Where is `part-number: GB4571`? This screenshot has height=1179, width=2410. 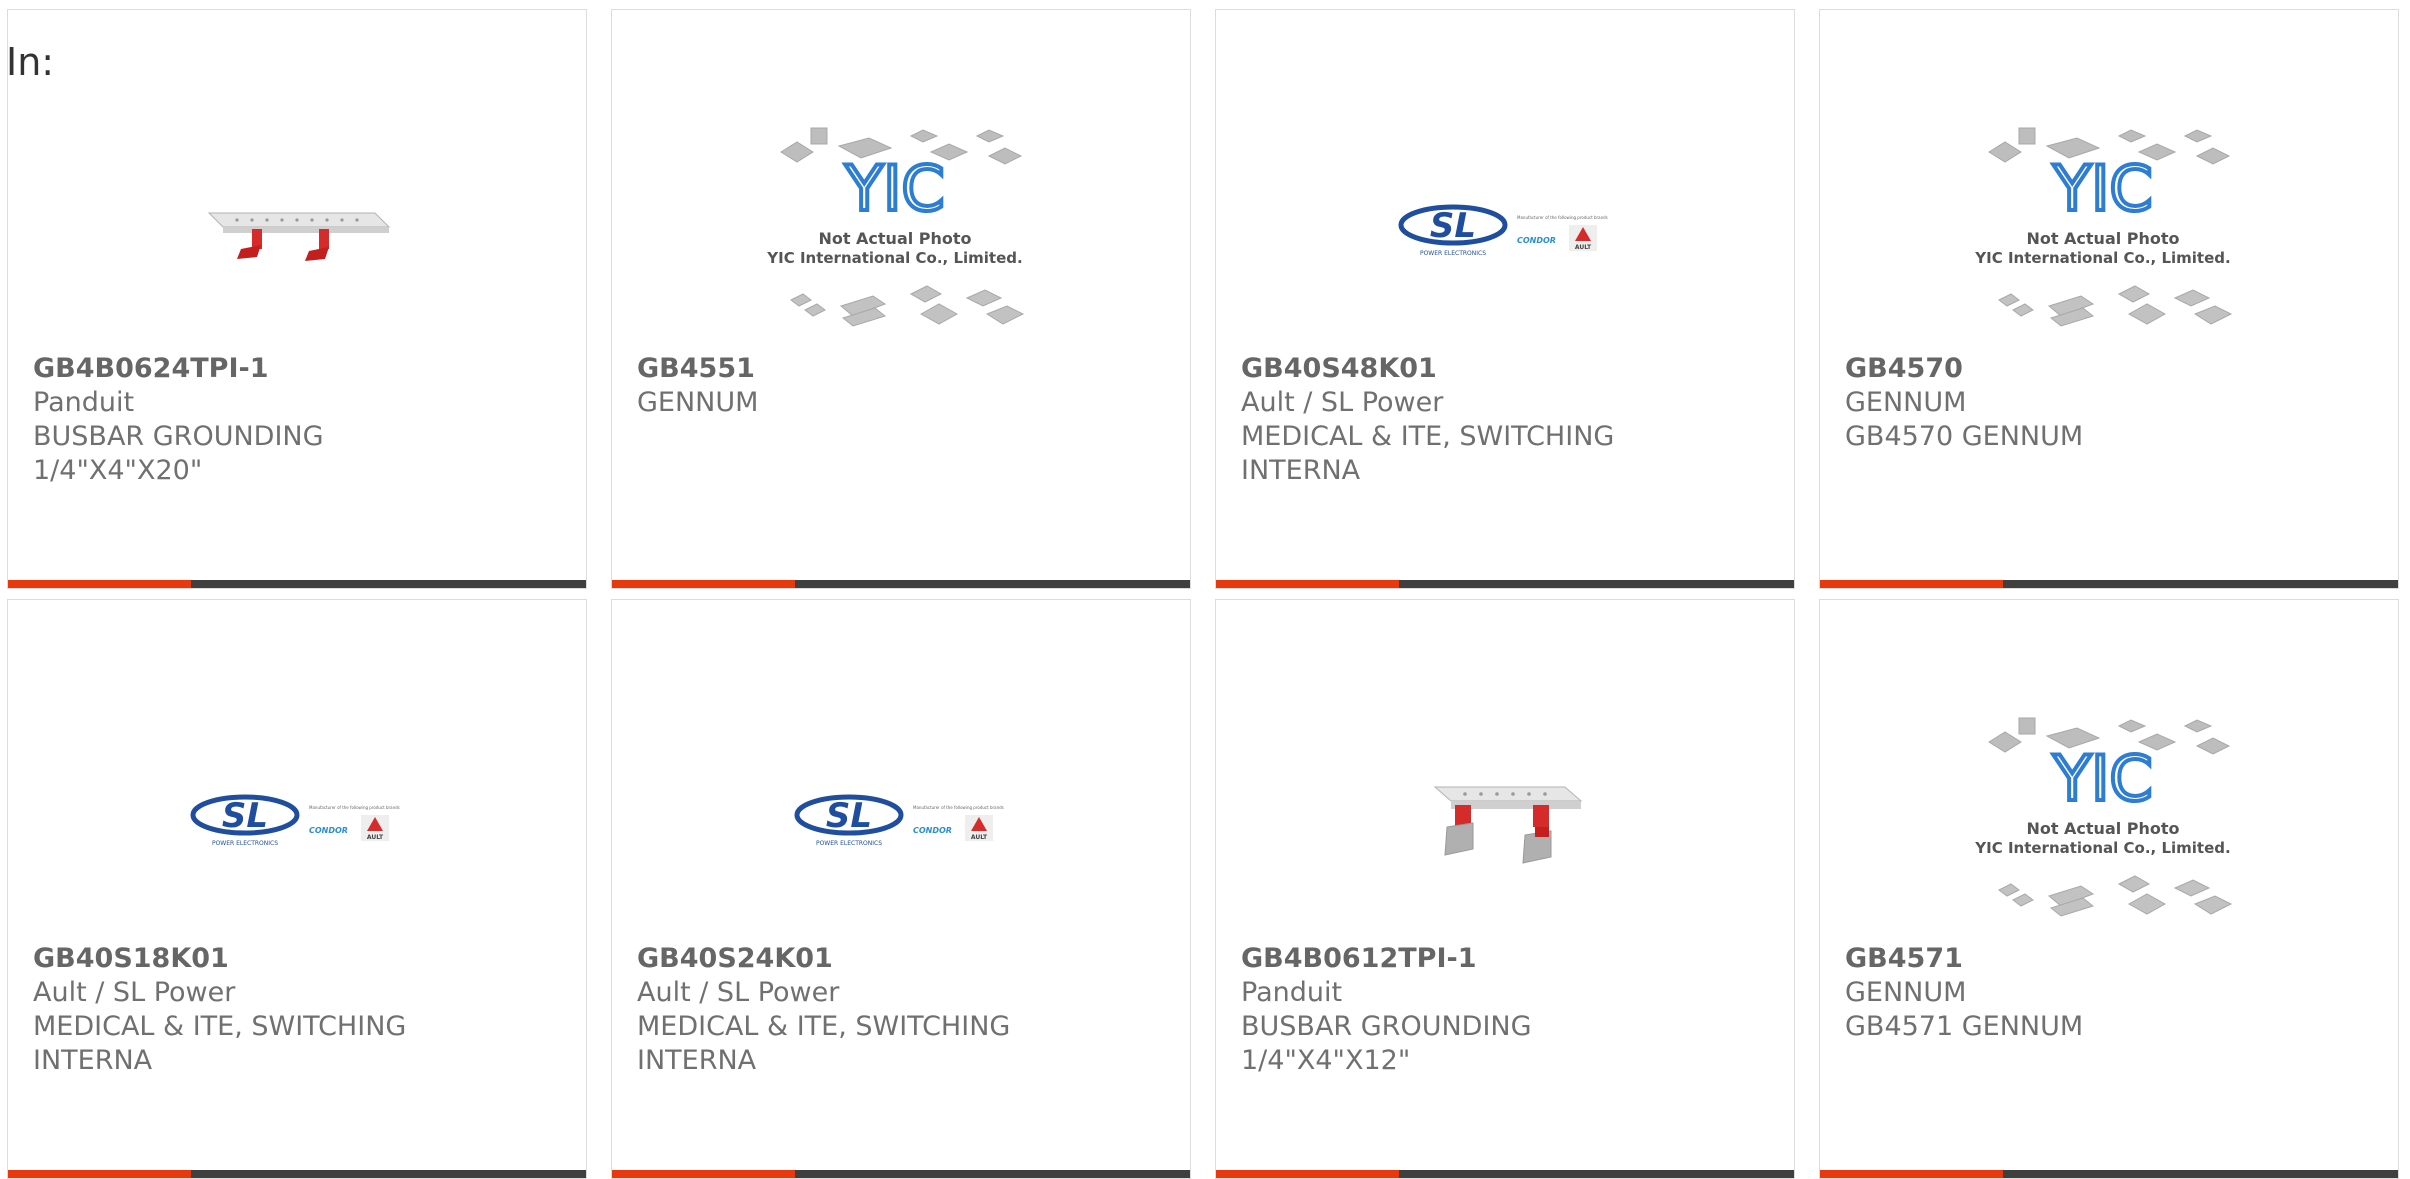 part-number: GB4571 is located at coordinates (2111, 959).